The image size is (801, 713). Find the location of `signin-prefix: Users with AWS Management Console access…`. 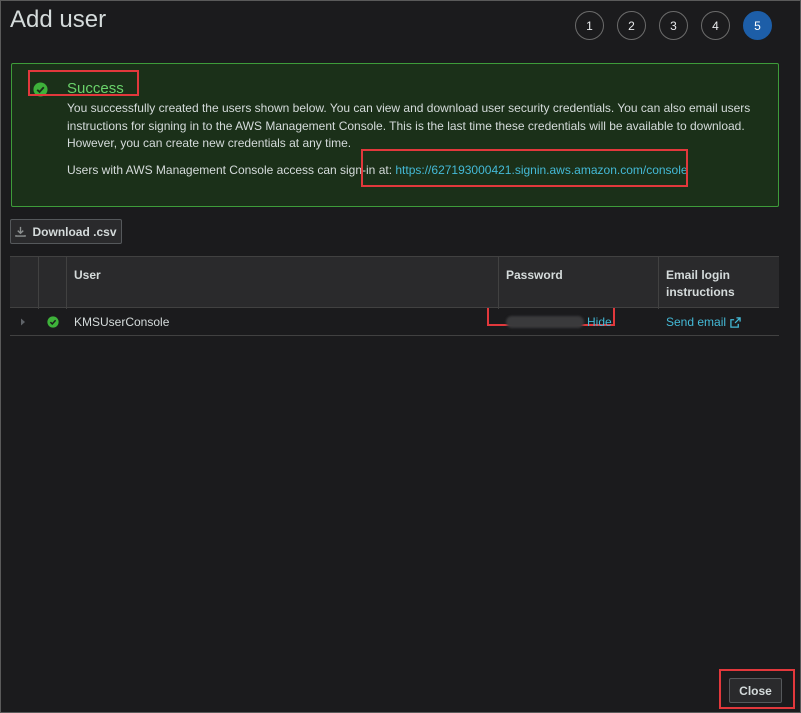

signin-prefix: Users with AWS Management Console access… is located at coordinates (231, 170).